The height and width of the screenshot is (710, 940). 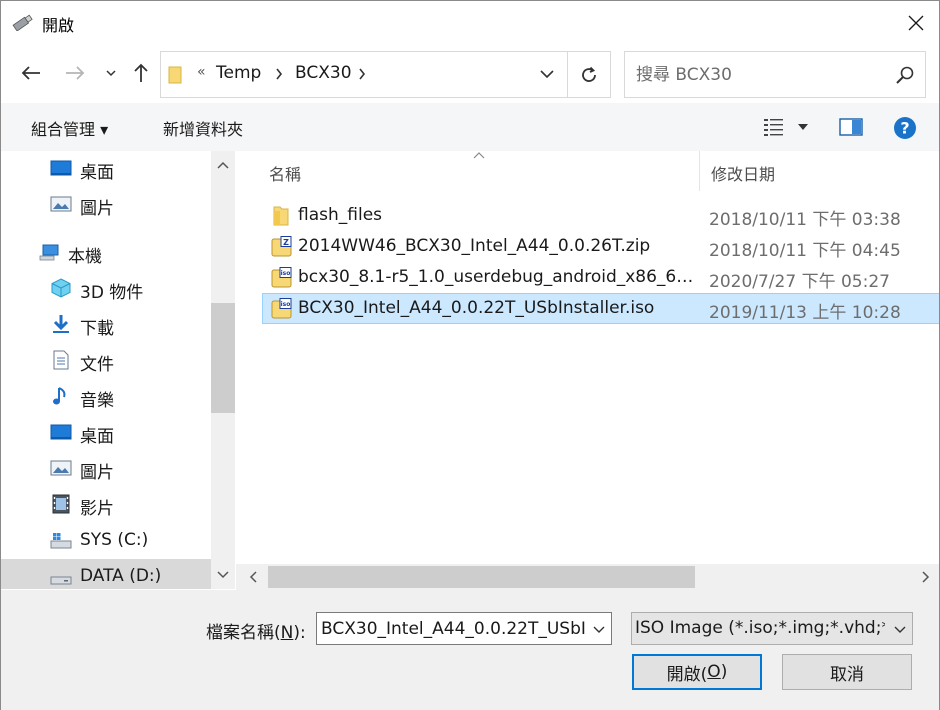 What do you see at coordinates (106, 468) in the screenshot?
I see `sidebar-item-pictures-2: 圖片` at bounding box center [106, 468].